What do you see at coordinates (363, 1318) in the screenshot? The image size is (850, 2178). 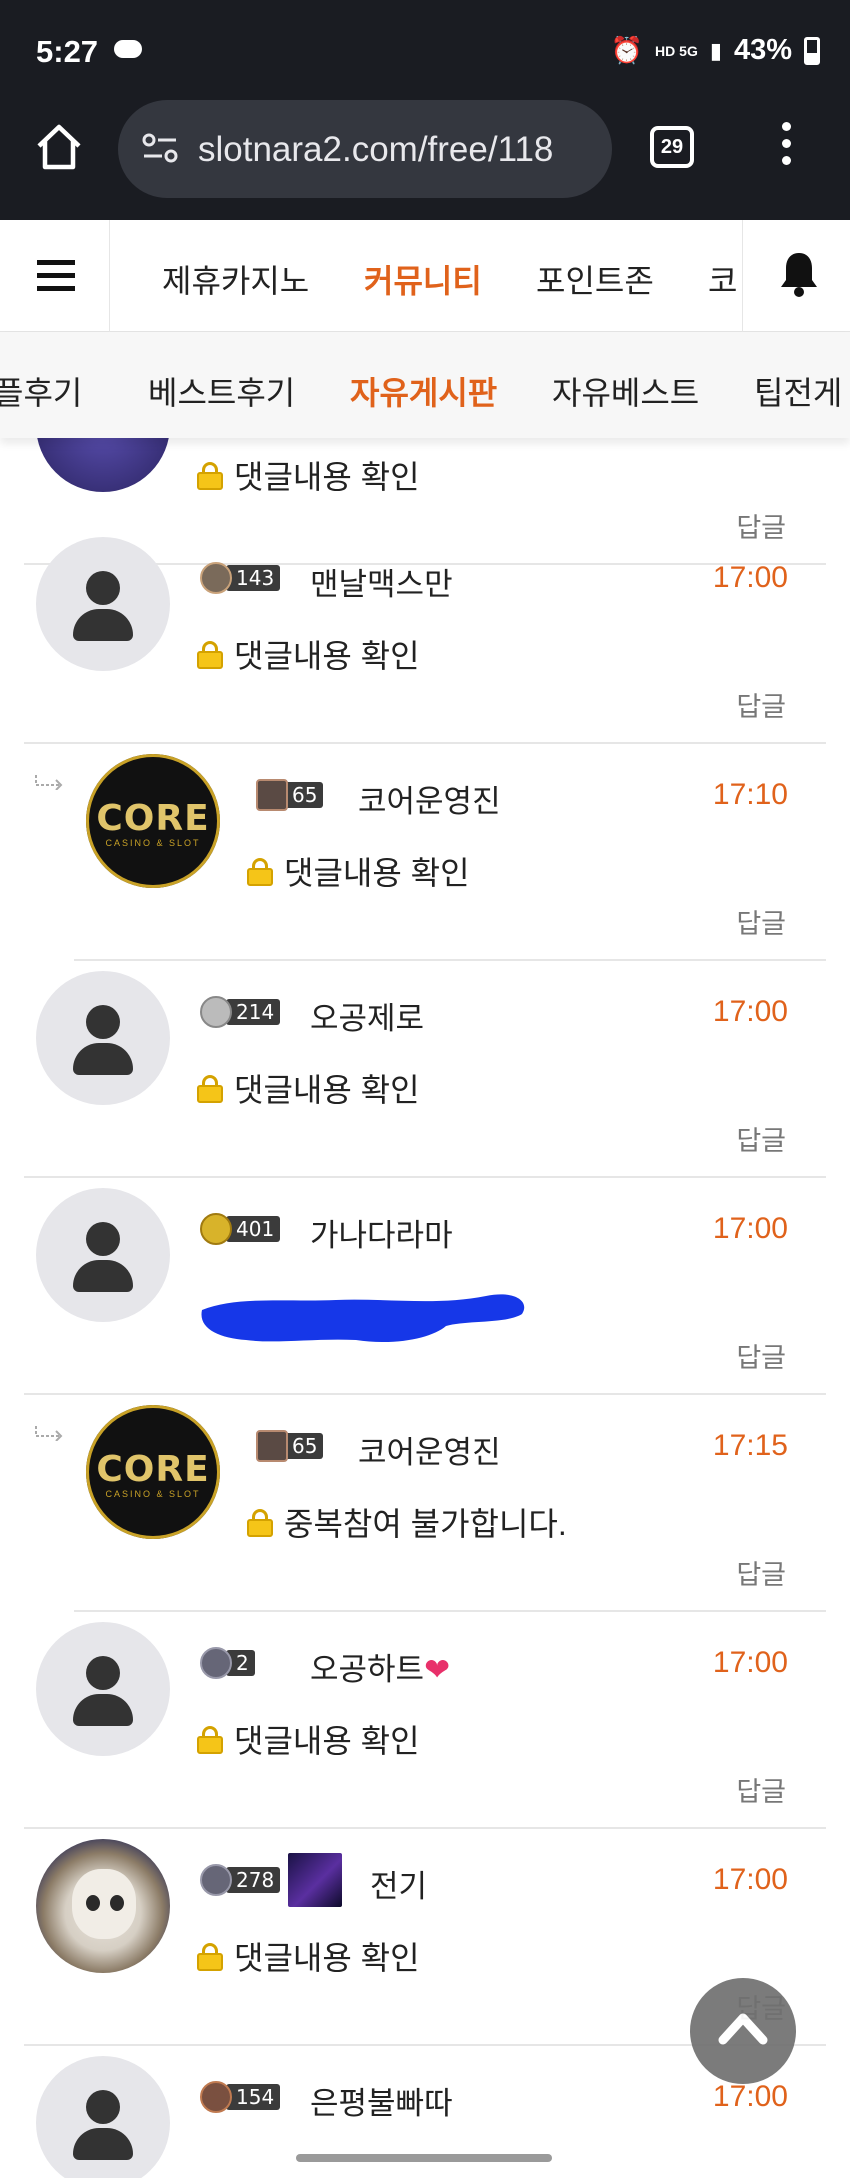 I see `redaction-scribble` at bounding box center [363, 1318].